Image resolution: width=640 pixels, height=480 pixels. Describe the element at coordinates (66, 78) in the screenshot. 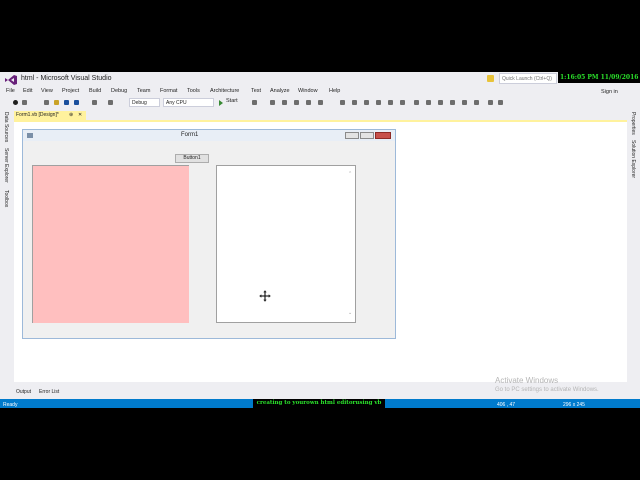

I see `window-title: html - Microsoft Visual Studio` at that location.